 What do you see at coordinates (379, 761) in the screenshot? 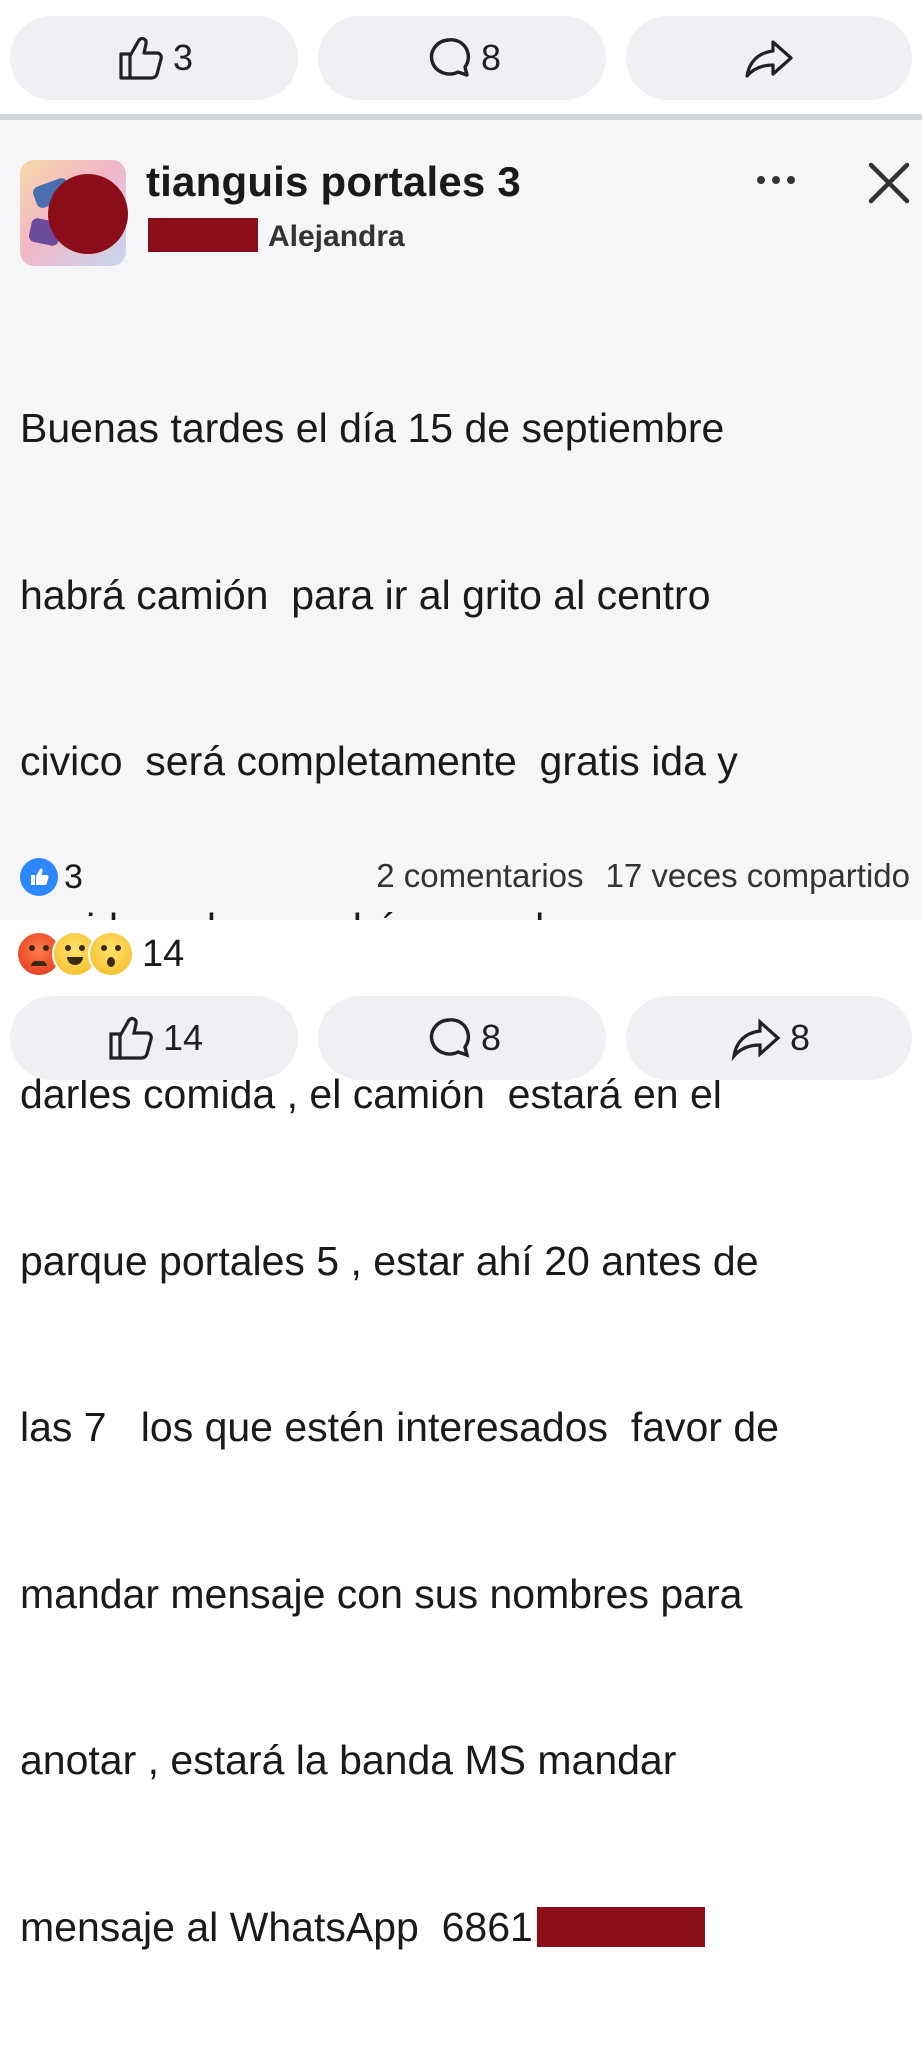
I see `post-line: civico será completamente gratis ida y` at bounding box center [379, 761].